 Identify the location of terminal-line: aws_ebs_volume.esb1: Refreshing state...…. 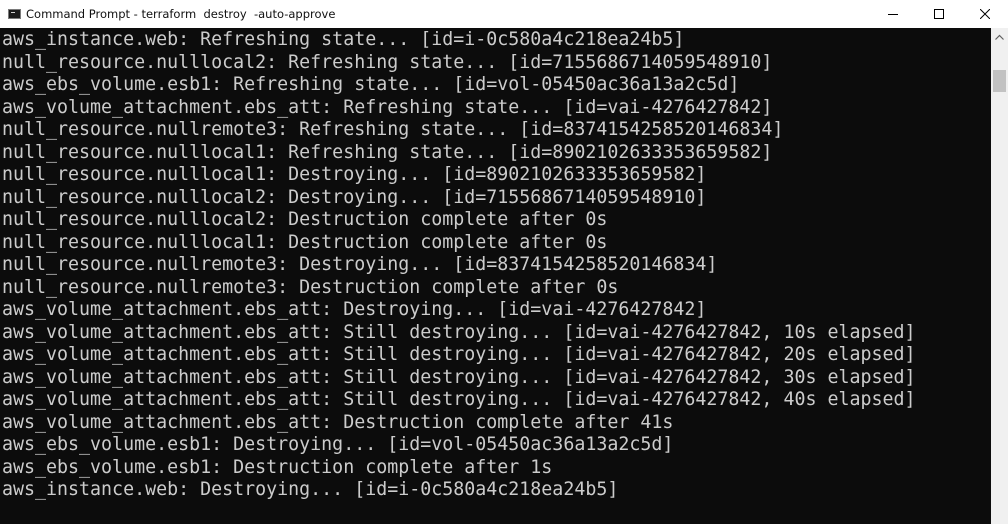
(371, 84).